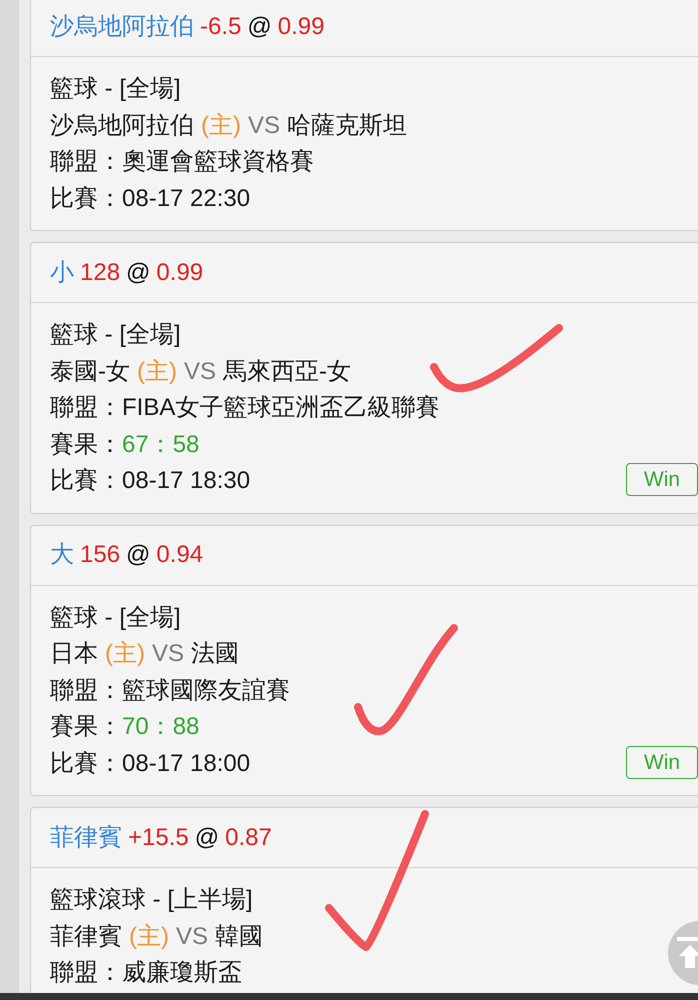 This screenshot has height=1000, width=698. What do you see at coordinates (682, 953) in the screenshot?
I see `back-to-top-icon` at bounding box center [682, 953].